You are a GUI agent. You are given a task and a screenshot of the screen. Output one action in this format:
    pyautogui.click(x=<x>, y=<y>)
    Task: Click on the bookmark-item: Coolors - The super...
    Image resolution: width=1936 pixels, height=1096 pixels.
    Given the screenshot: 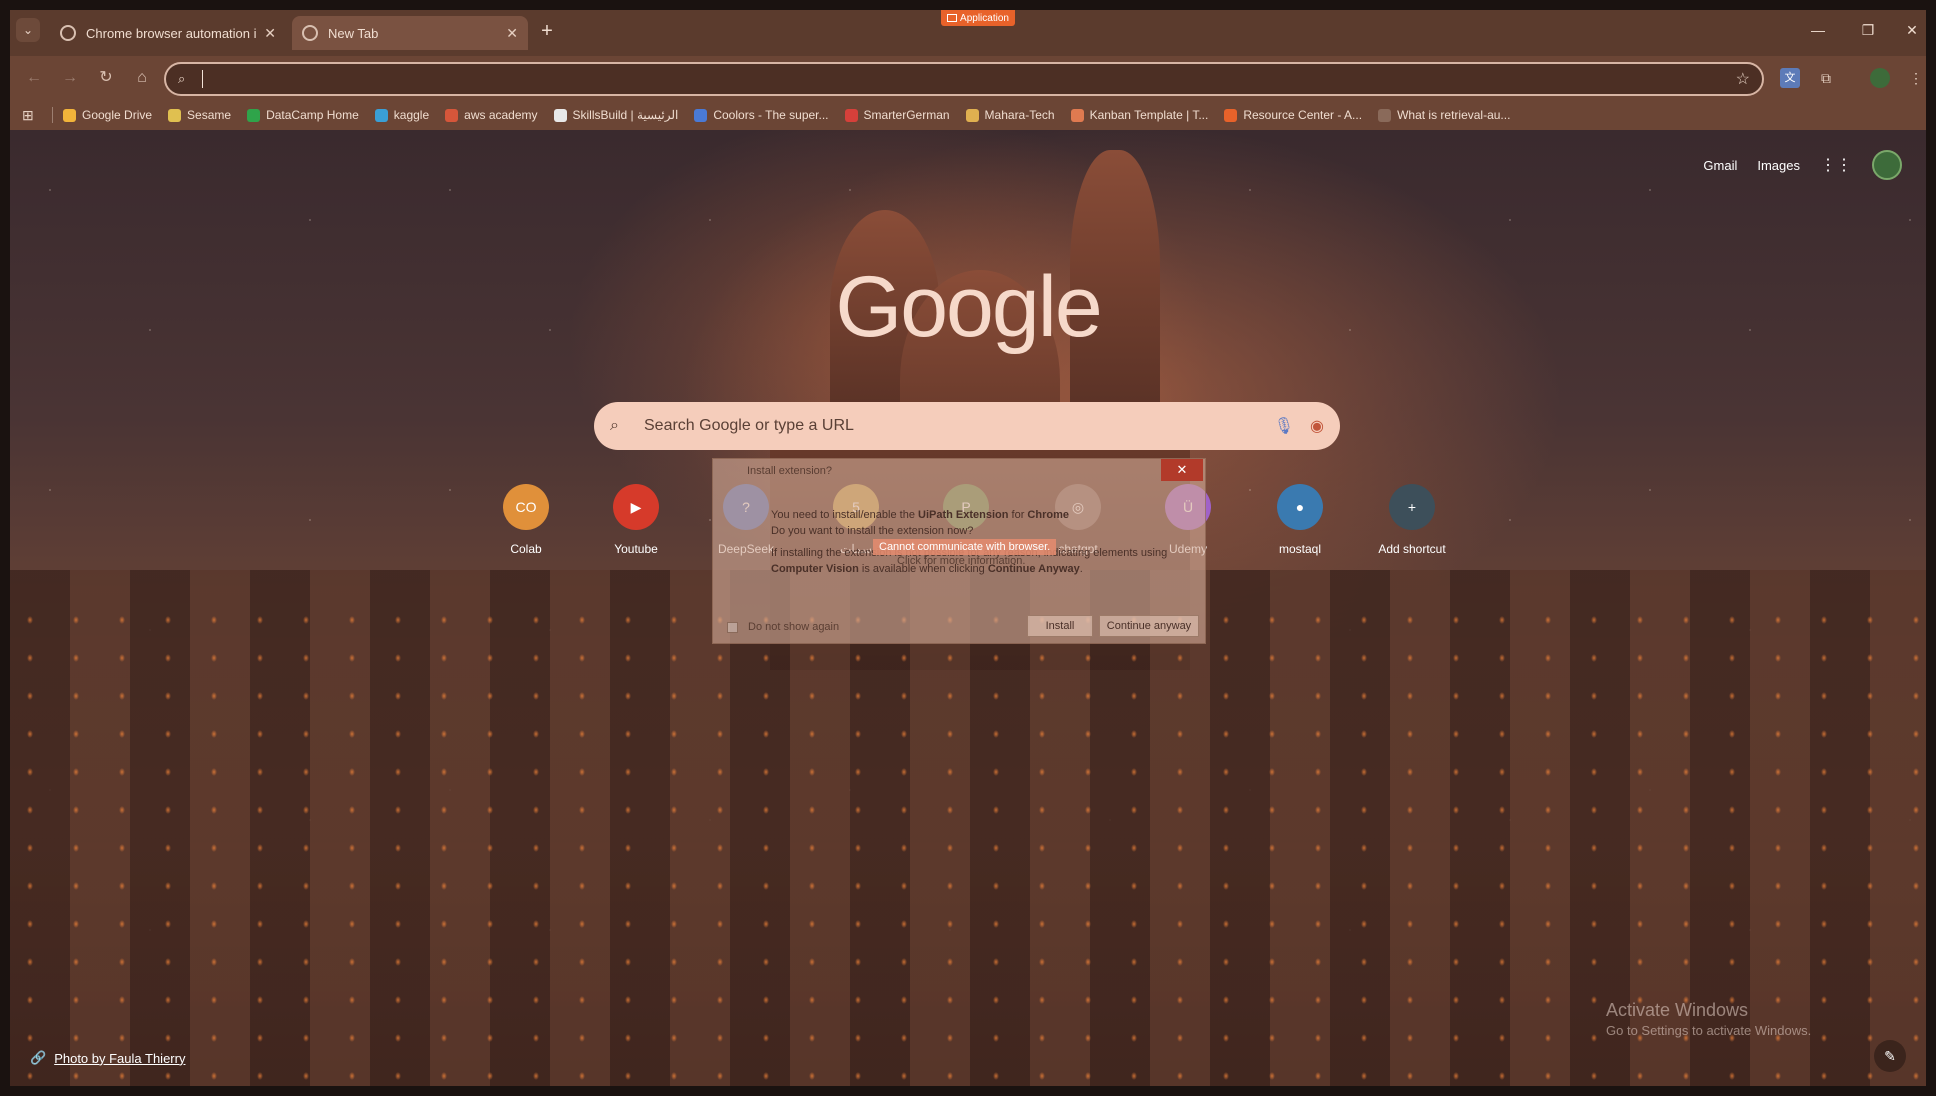 What is the action you would take?
    pyautogui.click(x=761, y=115)
    